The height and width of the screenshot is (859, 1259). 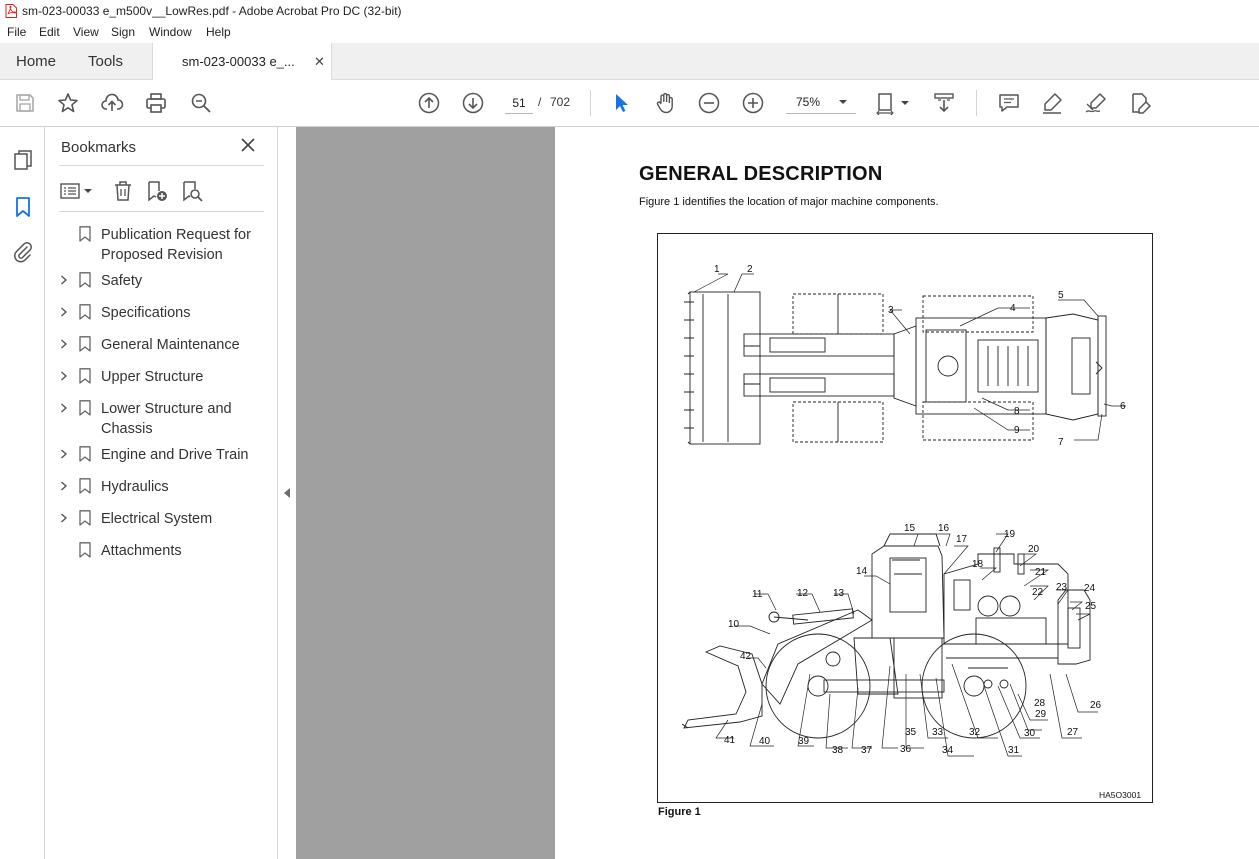 What do you see at coordinates (679, 812) in the screenshot?
I see `figure-caption: Figure 1` at bounding box center [679, 812].